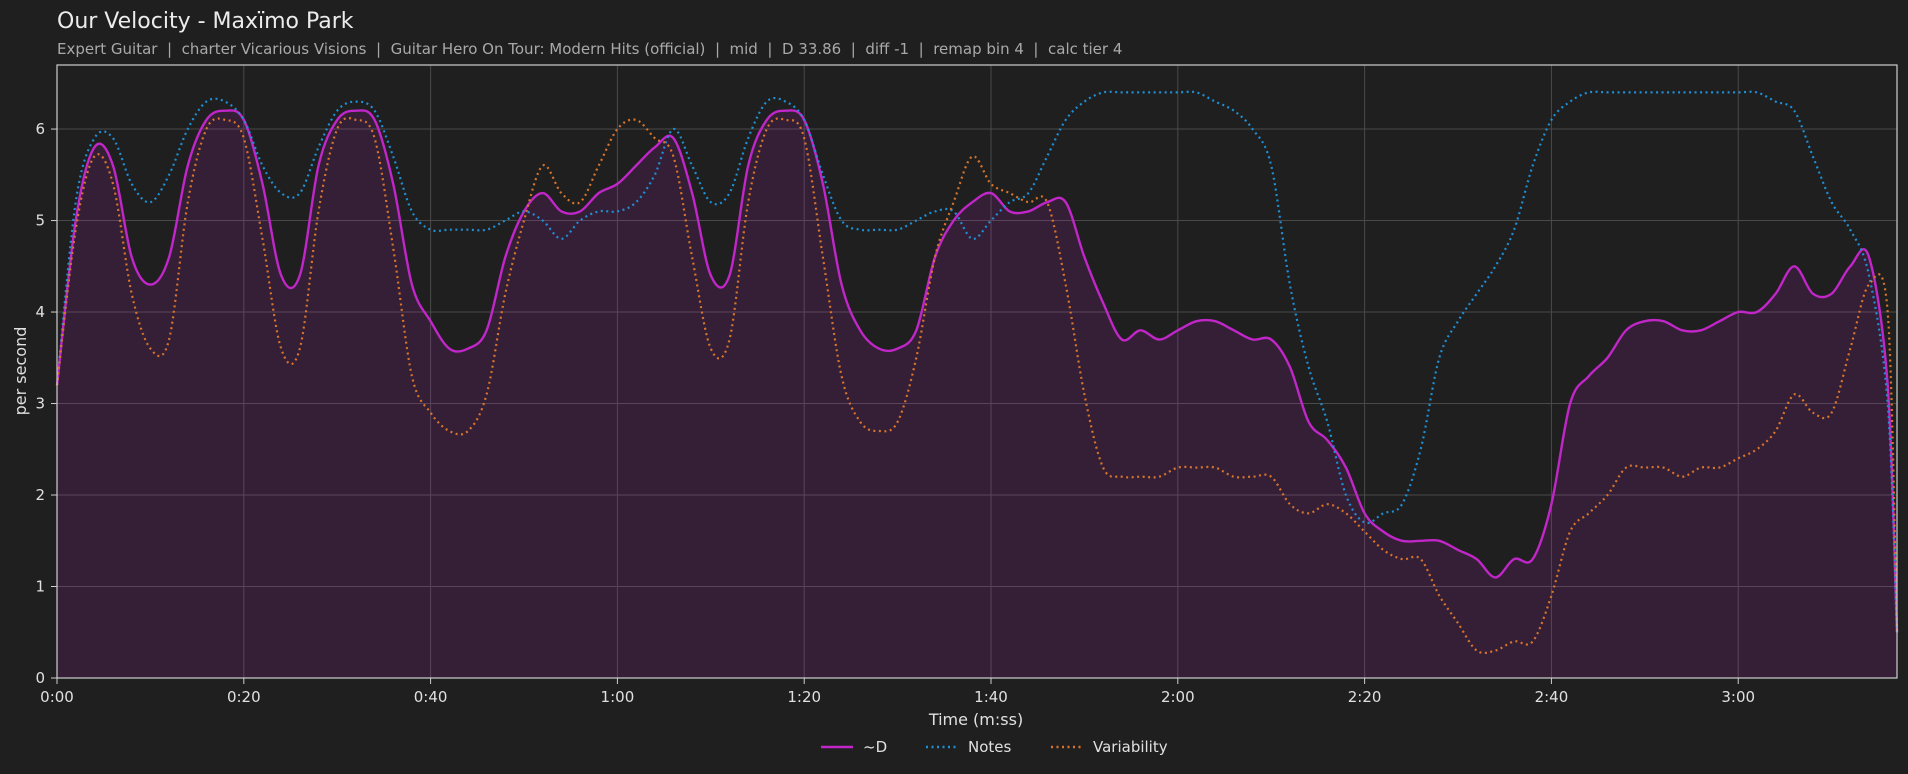  What do you see at coordinates (40, 495) in the screenshot?
I see `y-tick-label-2: 2` at bounding box center [40, 495].